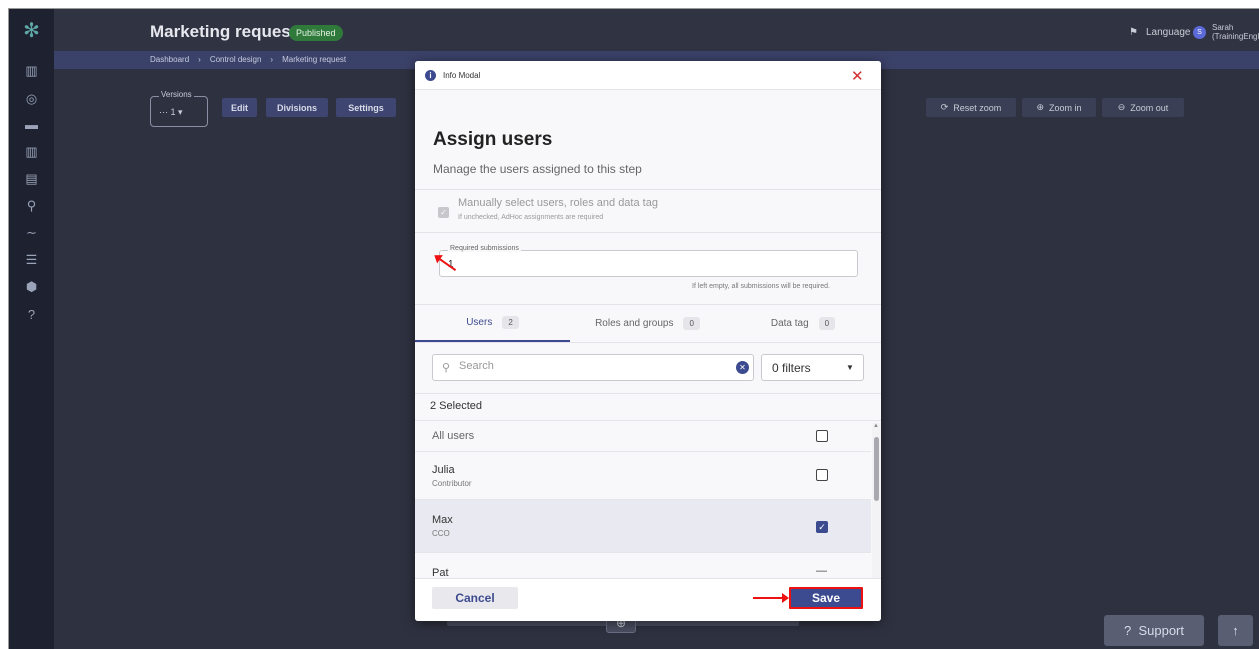  I want to click on indeterminate-icon: —, so click(821, 571).